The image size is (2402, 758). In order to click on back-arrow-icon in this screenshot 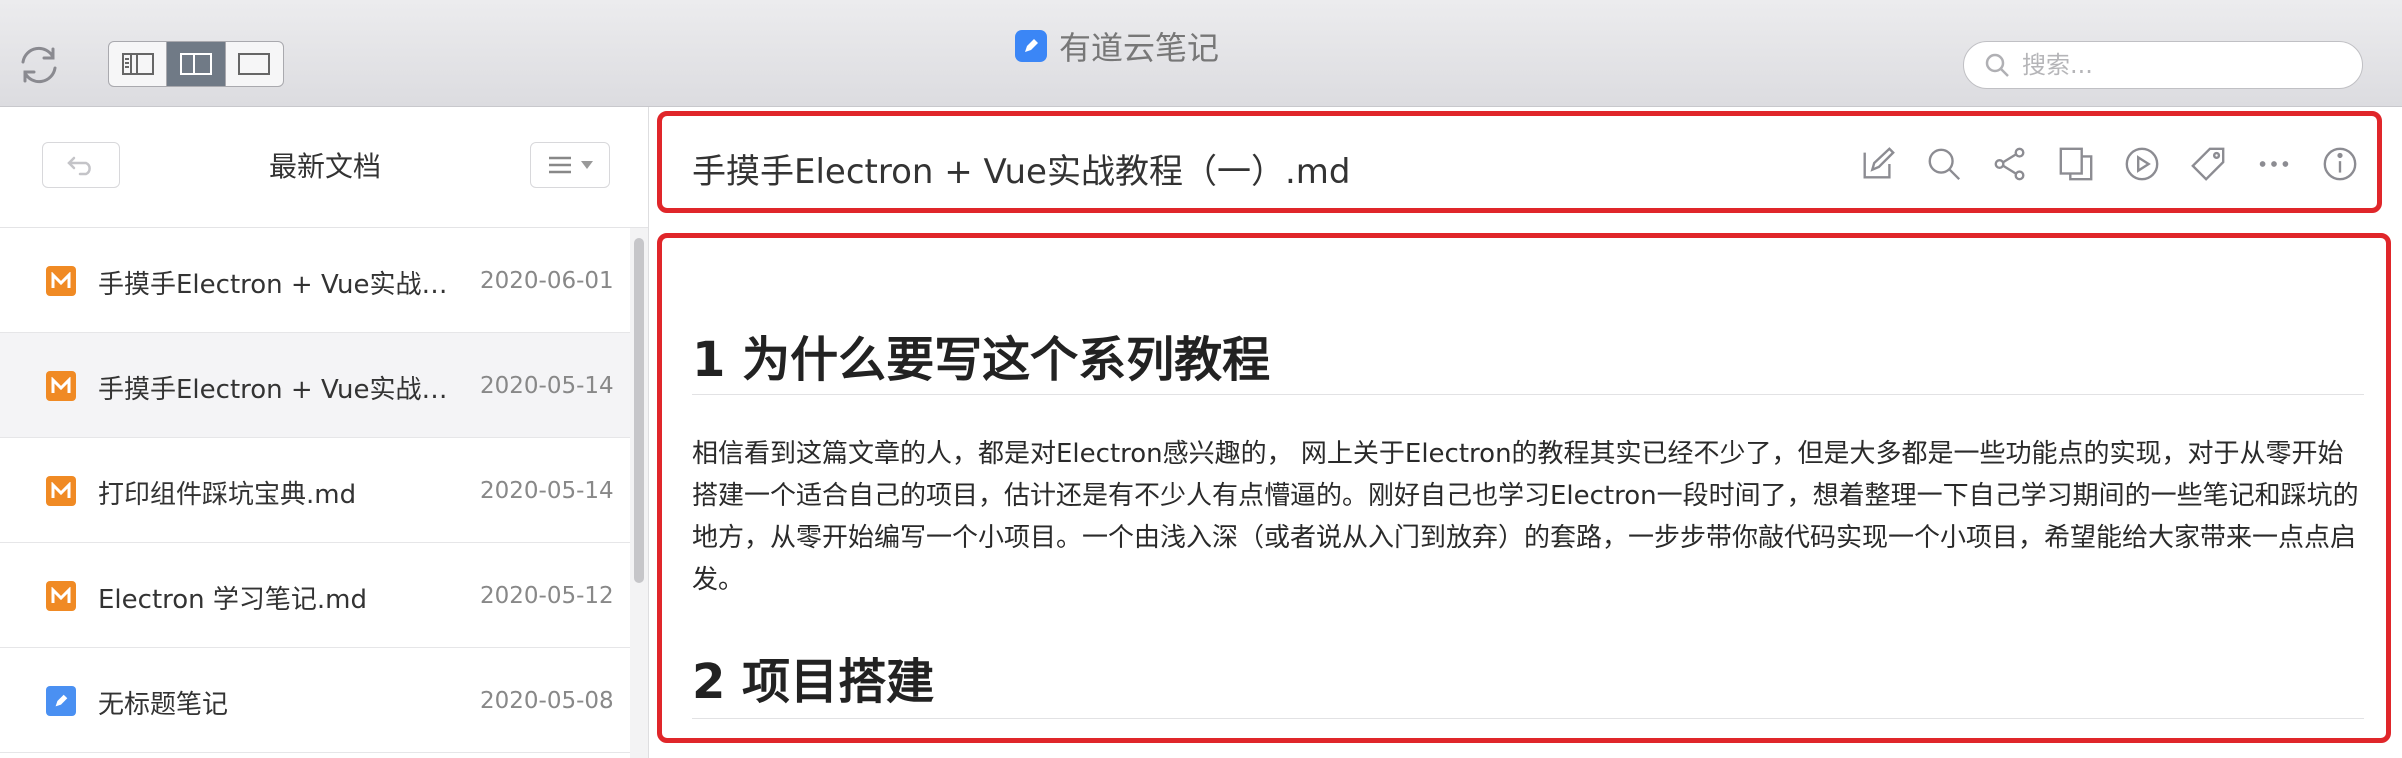, I will do `click(79, 166)`.